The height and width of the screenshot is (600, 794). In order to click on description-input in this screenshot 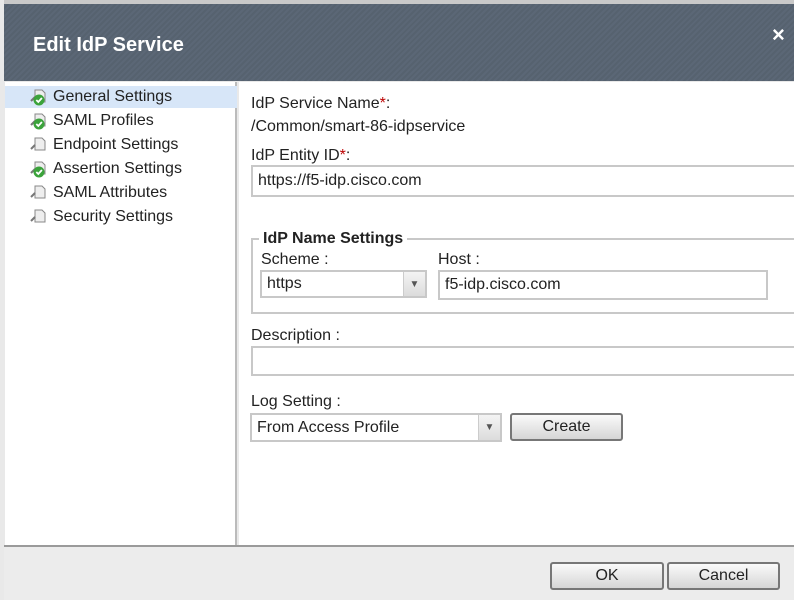, I will do `click(522, 361)`.